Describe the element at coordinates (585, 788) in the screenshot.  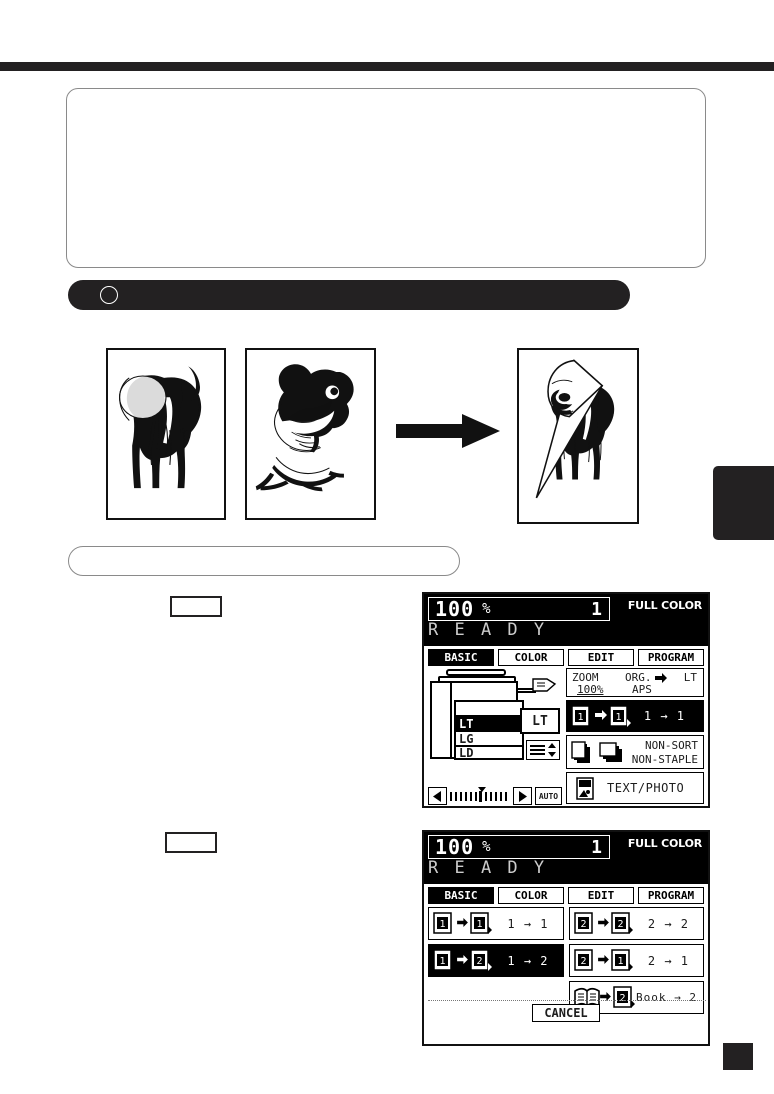
I see `text-photo-icon` at that location.